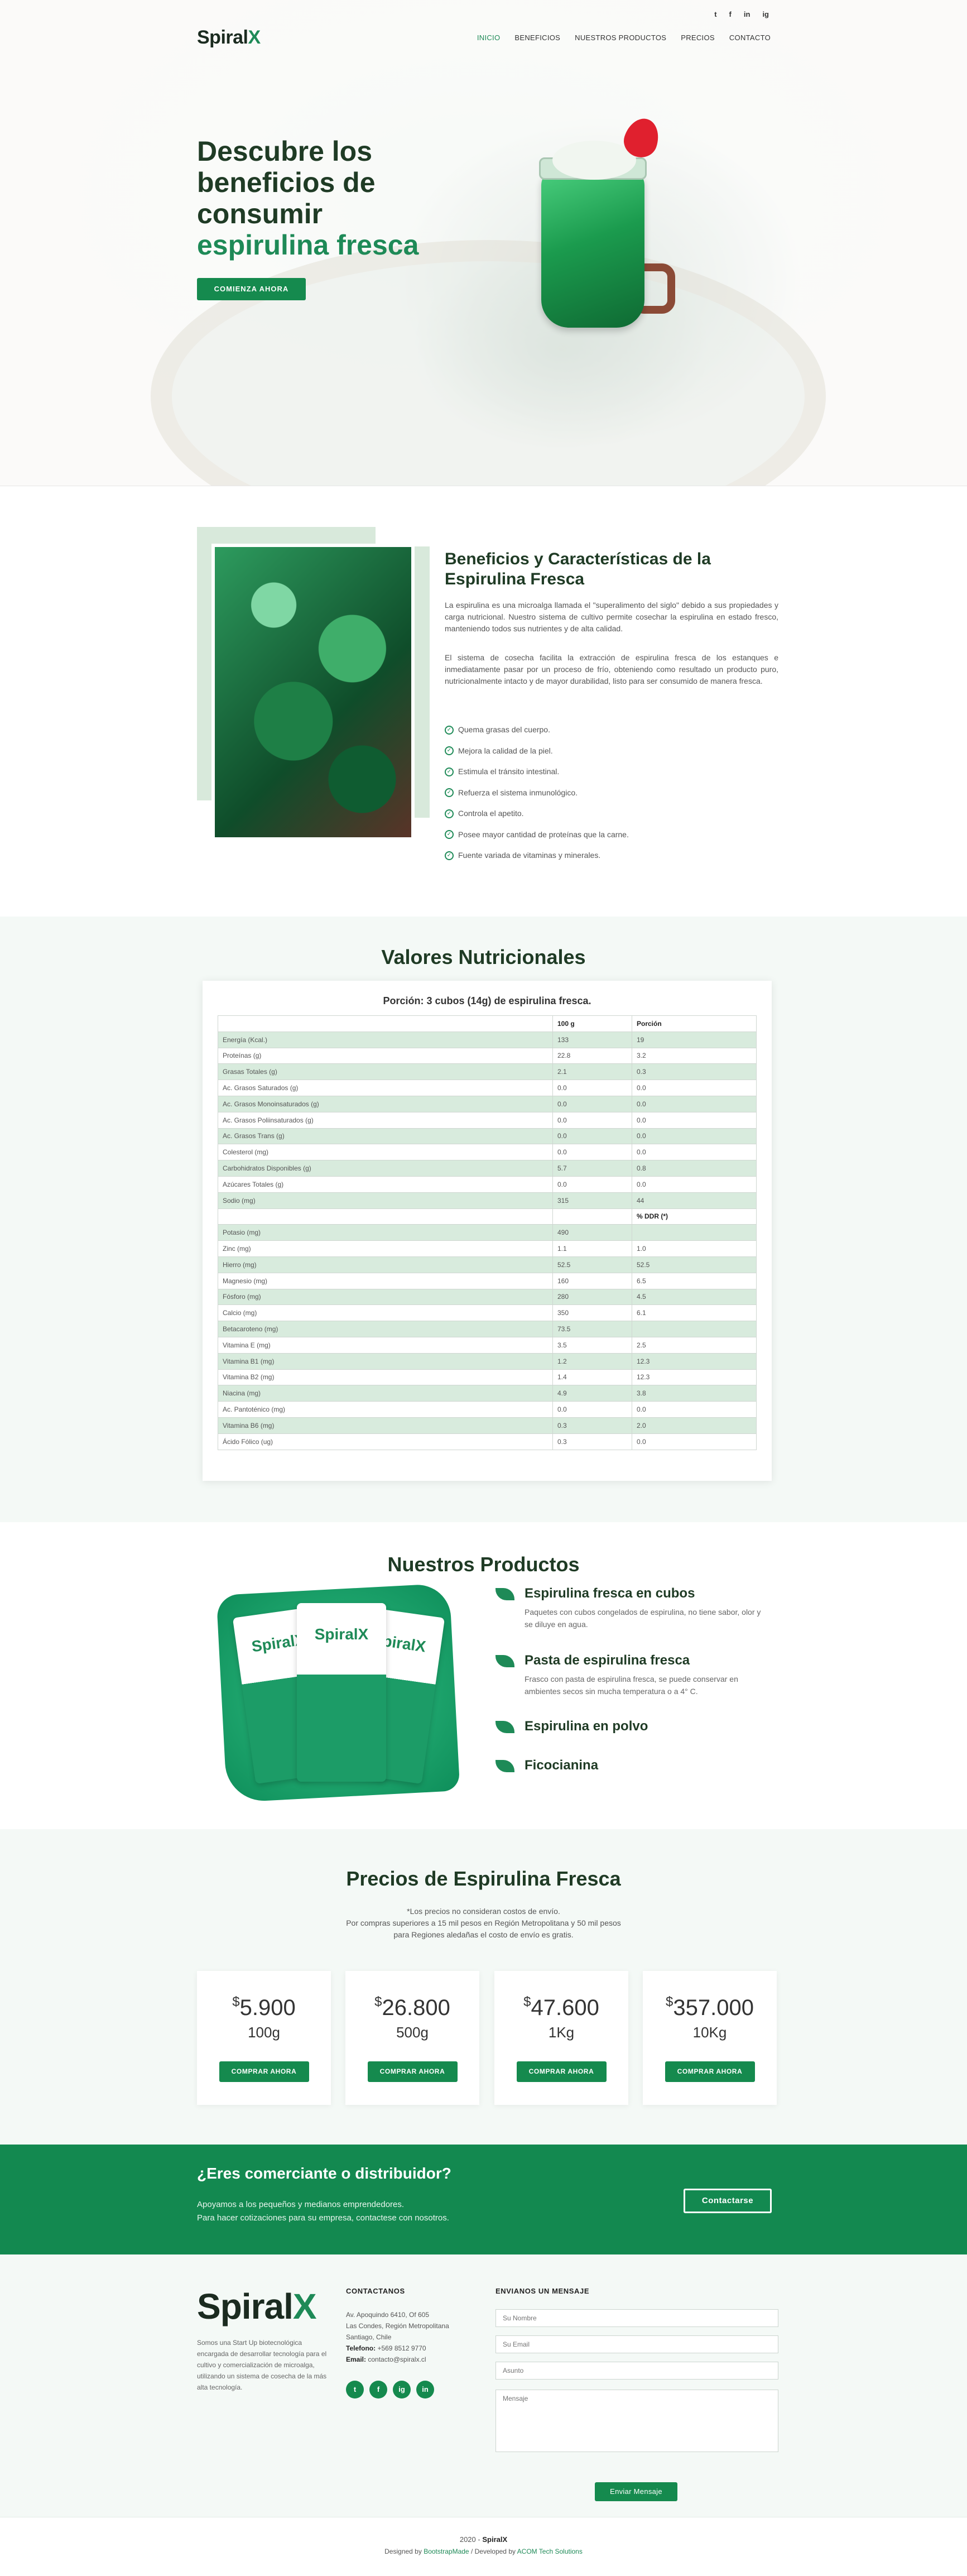 The image size is (967, 2576). Describe the element at coordinates (390, 2389) in the screenshot. I see `footer-social: t f ig in` at that location.